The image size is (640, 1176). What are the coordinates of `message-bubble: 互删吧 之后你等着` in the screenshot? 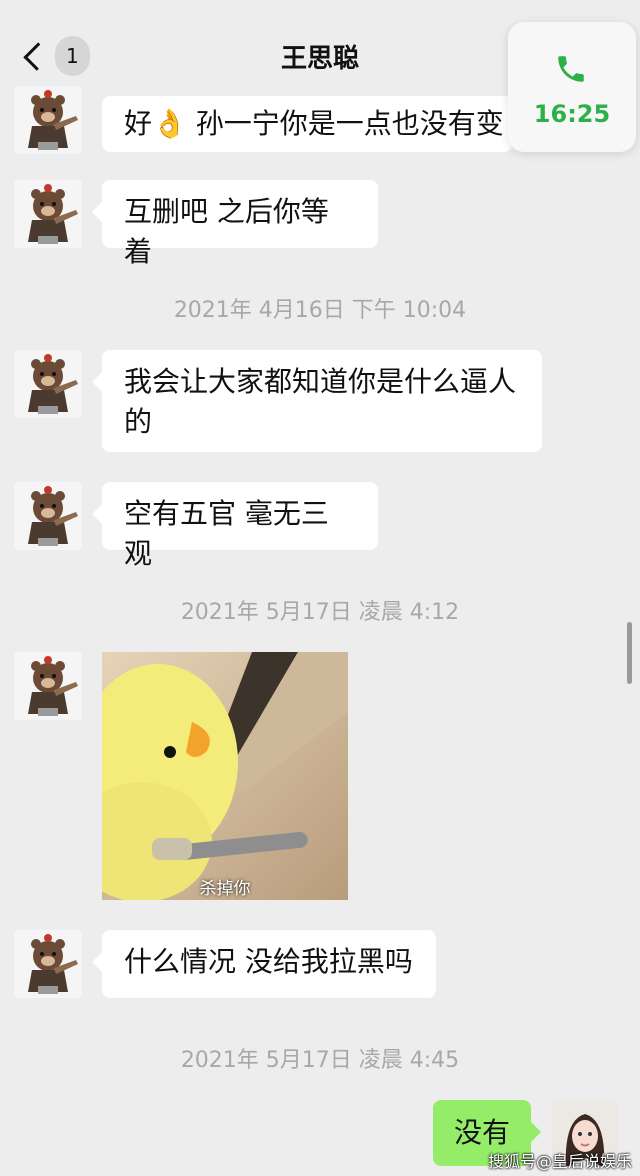 It's located at (235, 224).